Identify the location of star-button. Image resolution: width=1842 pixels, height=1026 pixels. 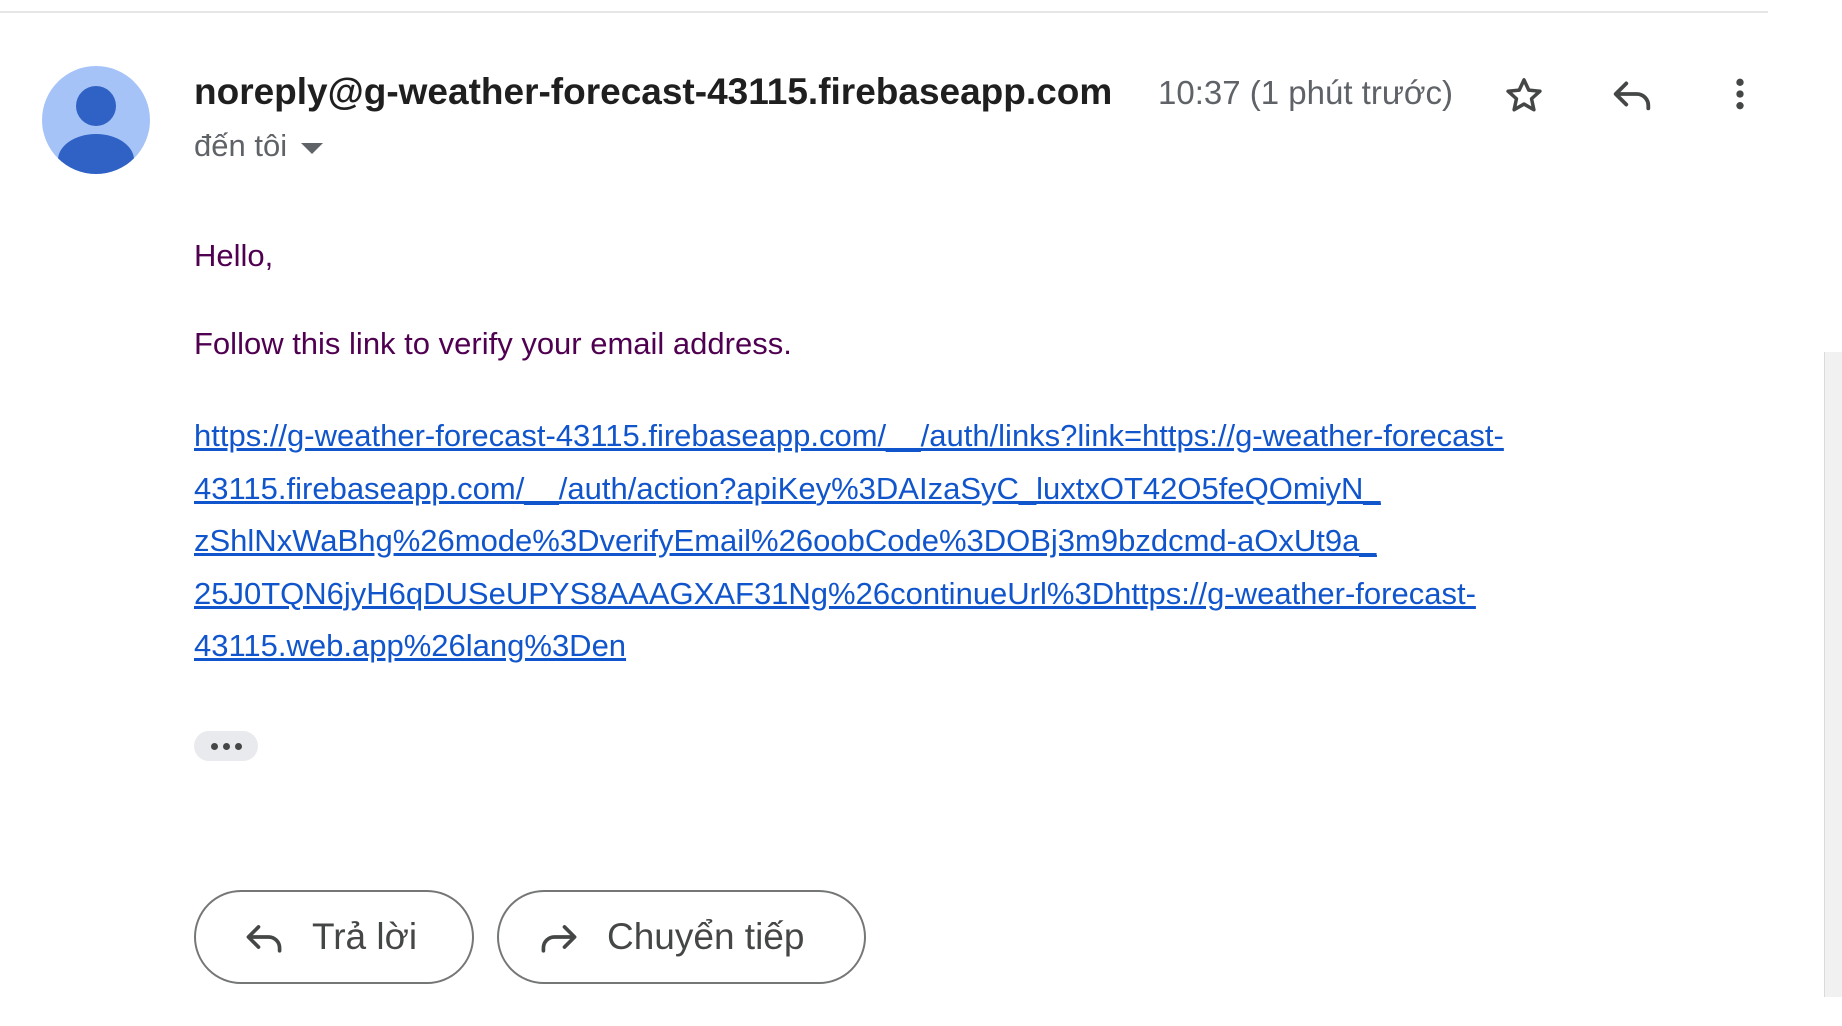
(1524, 96).